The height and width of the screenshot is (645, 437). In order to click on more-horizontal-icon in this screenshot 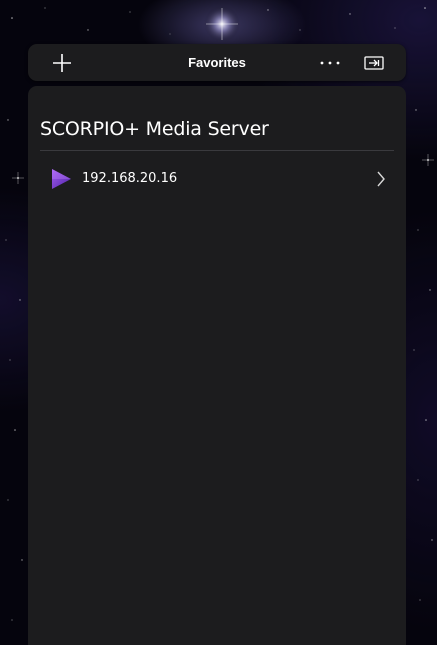, I will do `click(330, 62)`.